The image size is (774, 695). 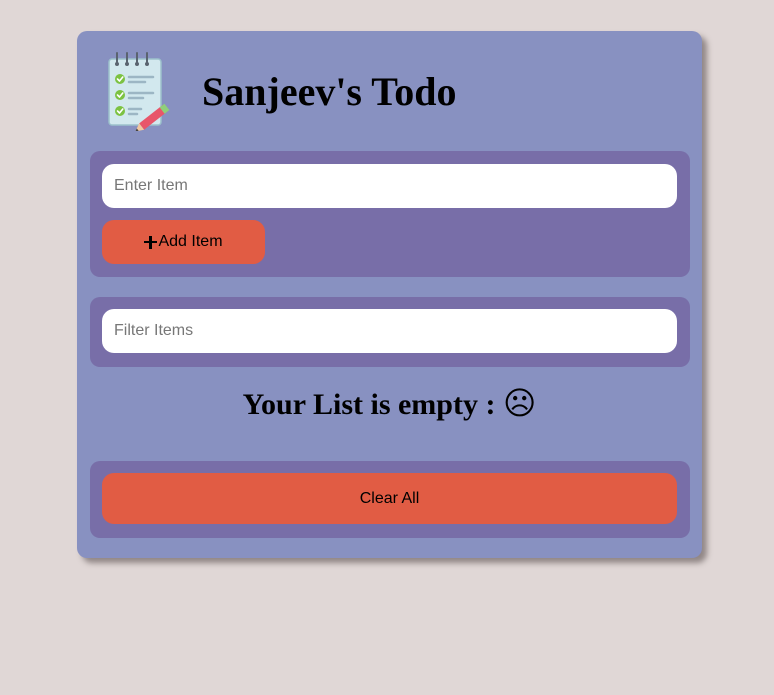 What do you see at coordinates (519, 403) in the screenshot?
I see `frown-face-icon: ☹` at bounding box center [519, 403].